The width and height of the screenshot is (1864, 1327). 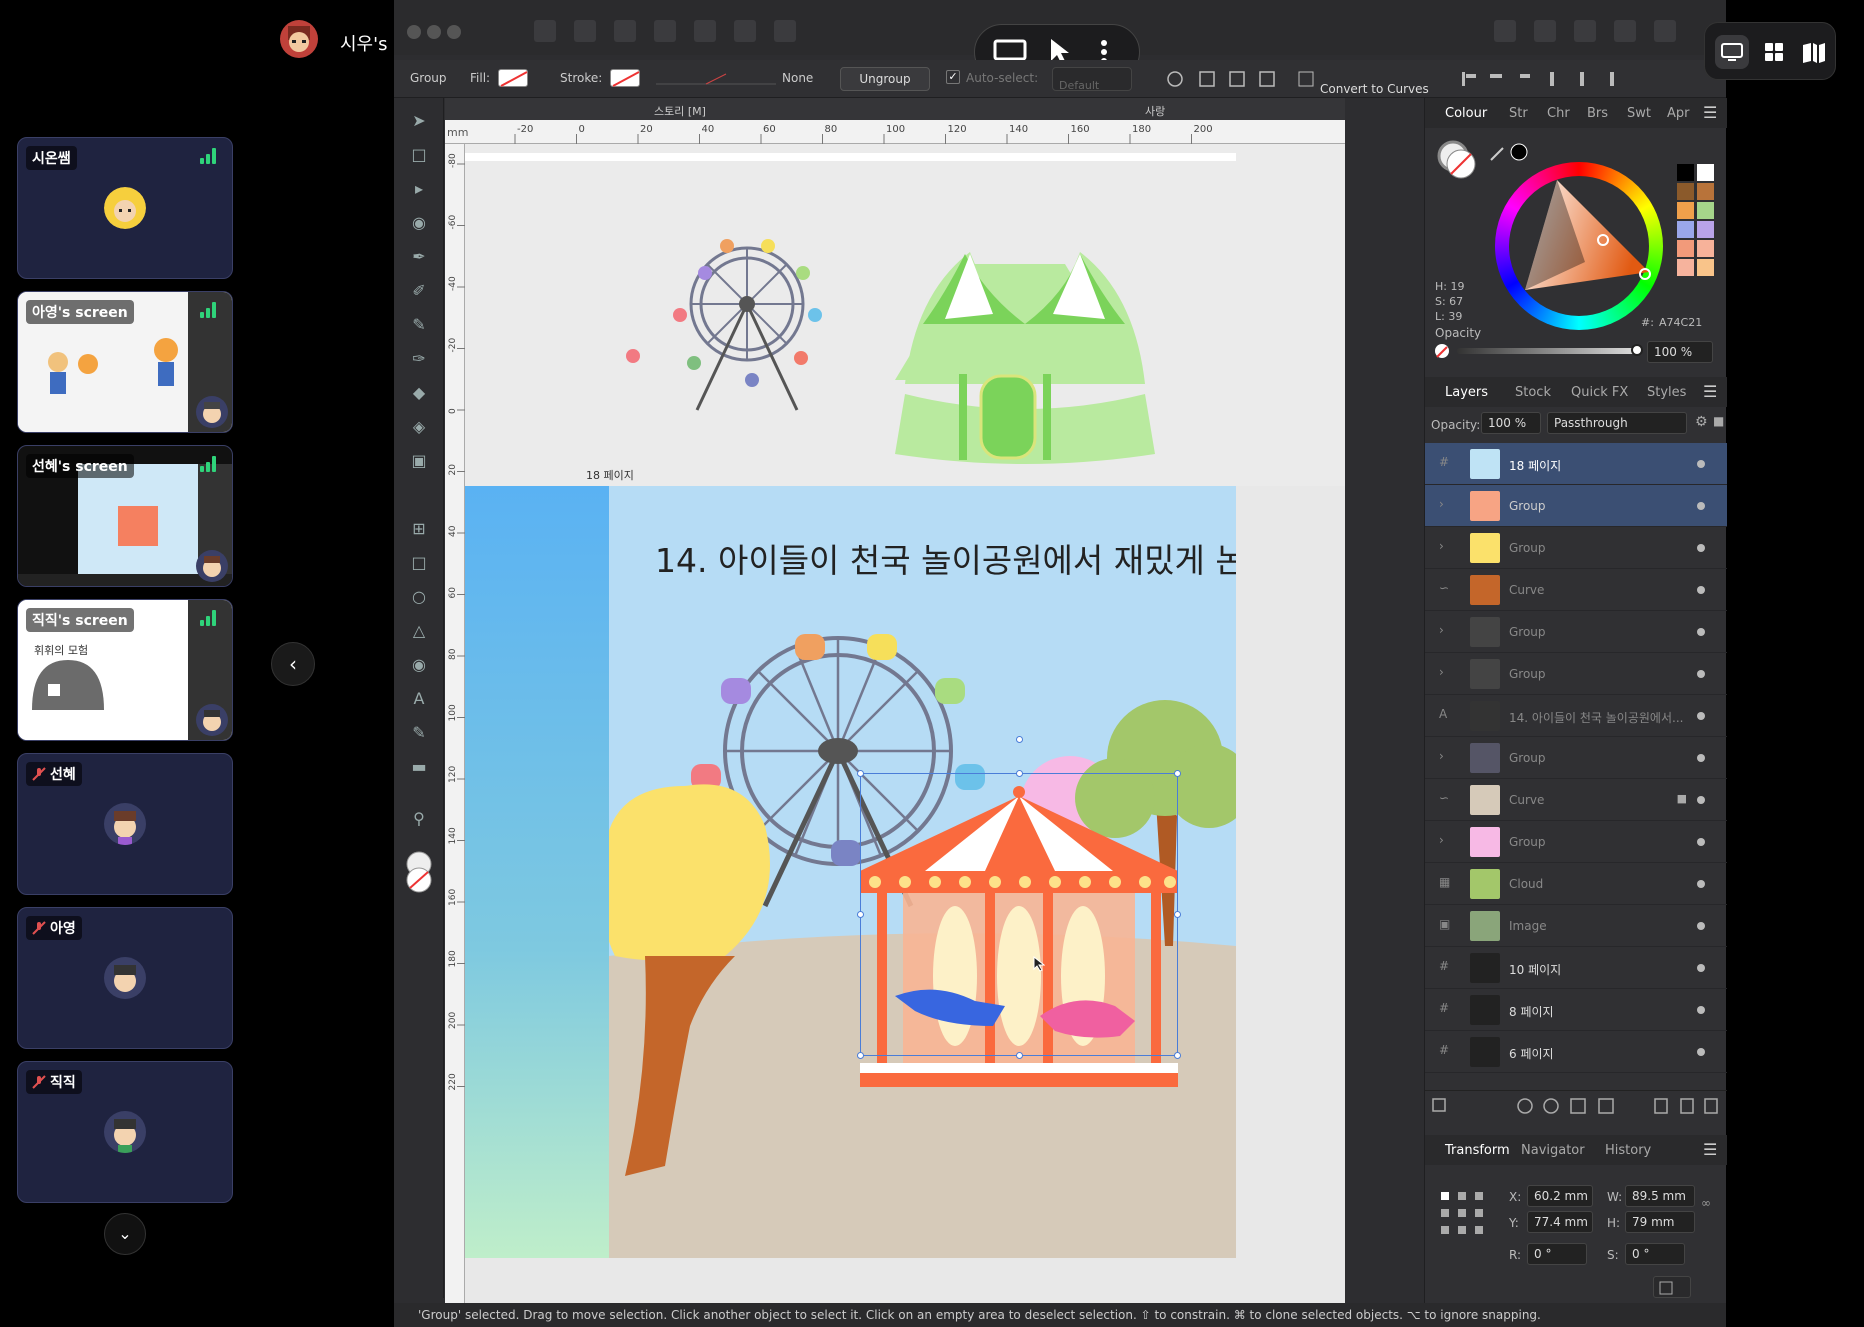 I want to click on hex-value: A74C21, so click(x=1680, y=322).